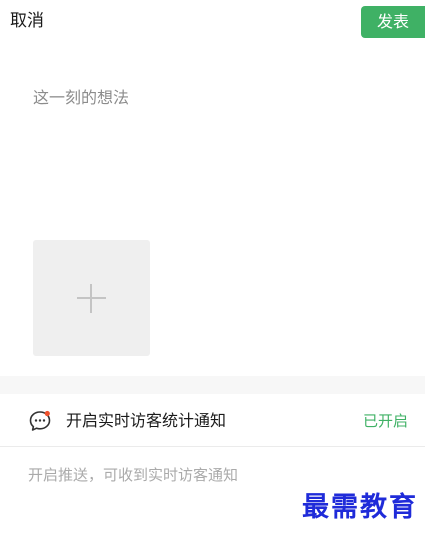 This screenshot has width=425, height=540. I want to click on divider, so click(212, 446).